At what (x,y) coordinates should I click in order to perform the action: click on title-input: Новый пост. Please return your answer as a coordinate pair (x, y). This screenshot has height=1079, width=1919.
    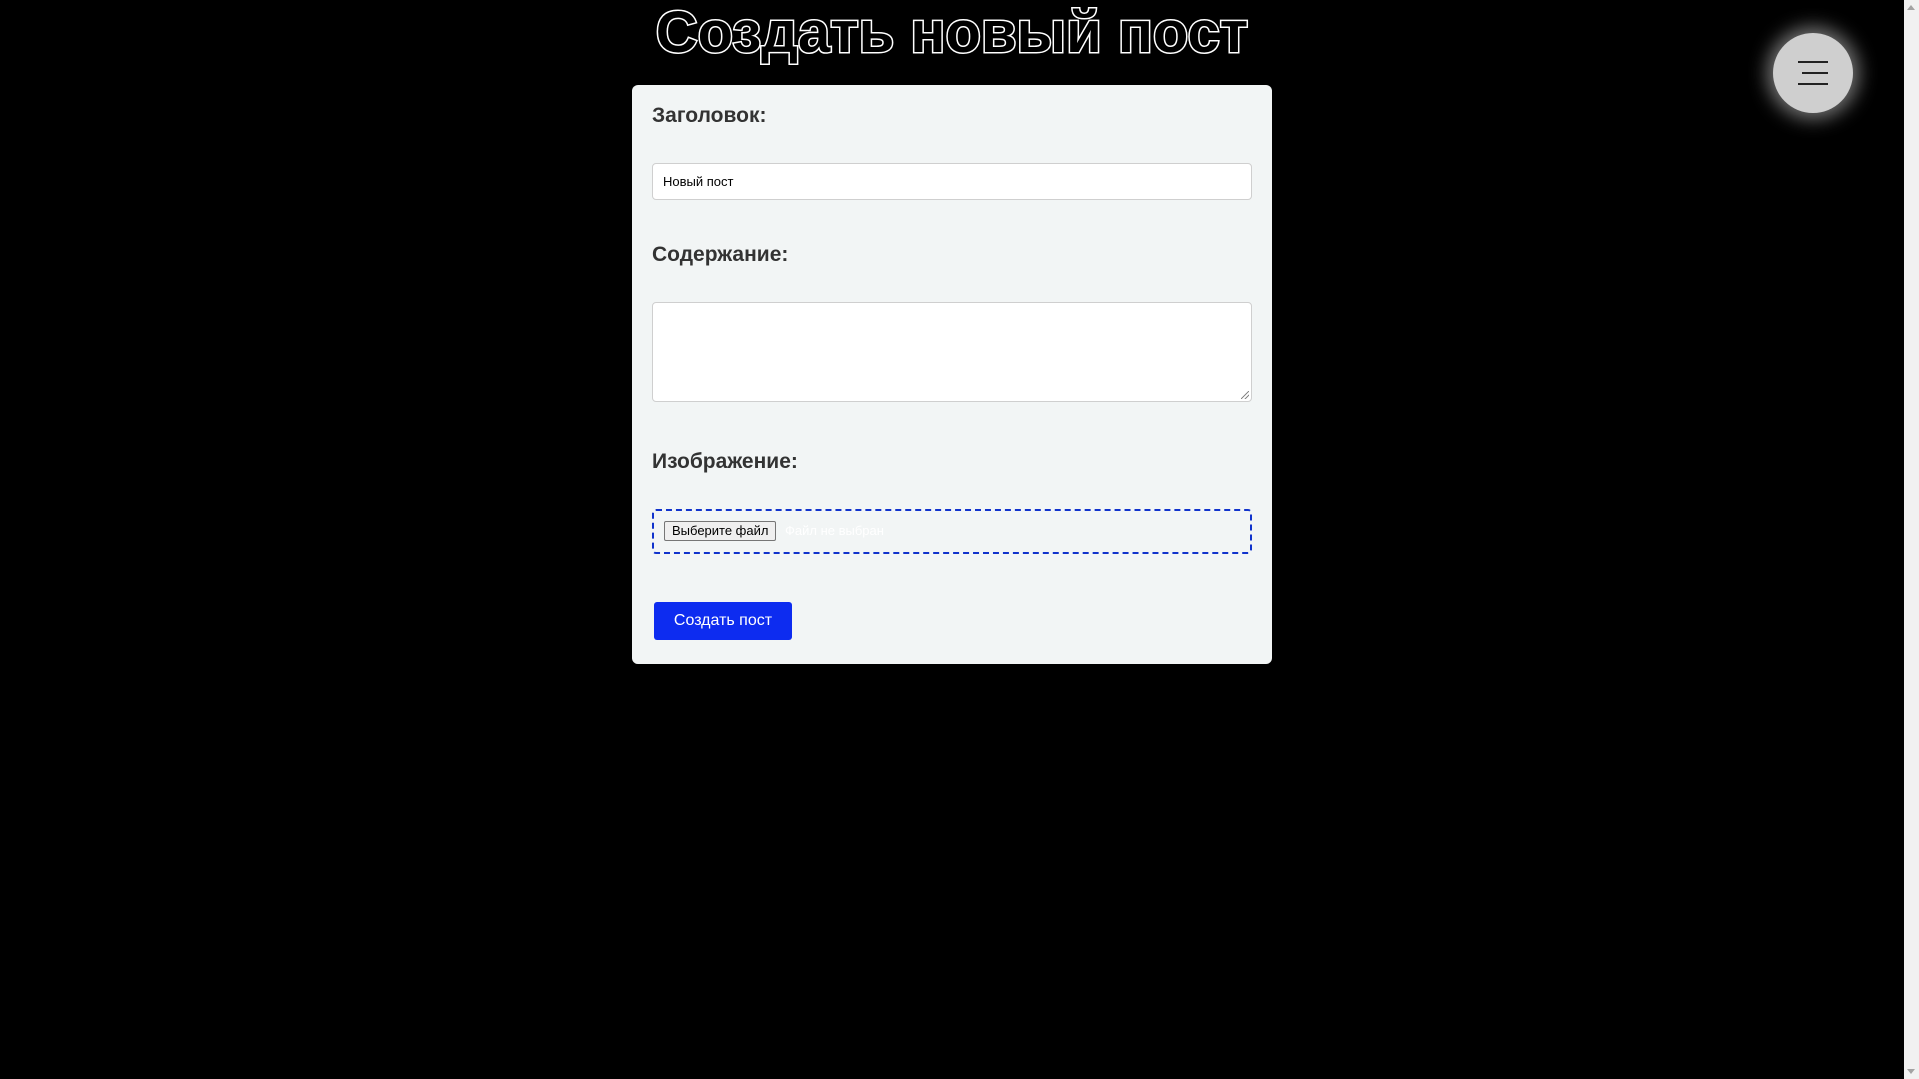
    Looking at the image, I should click on (952, 181).